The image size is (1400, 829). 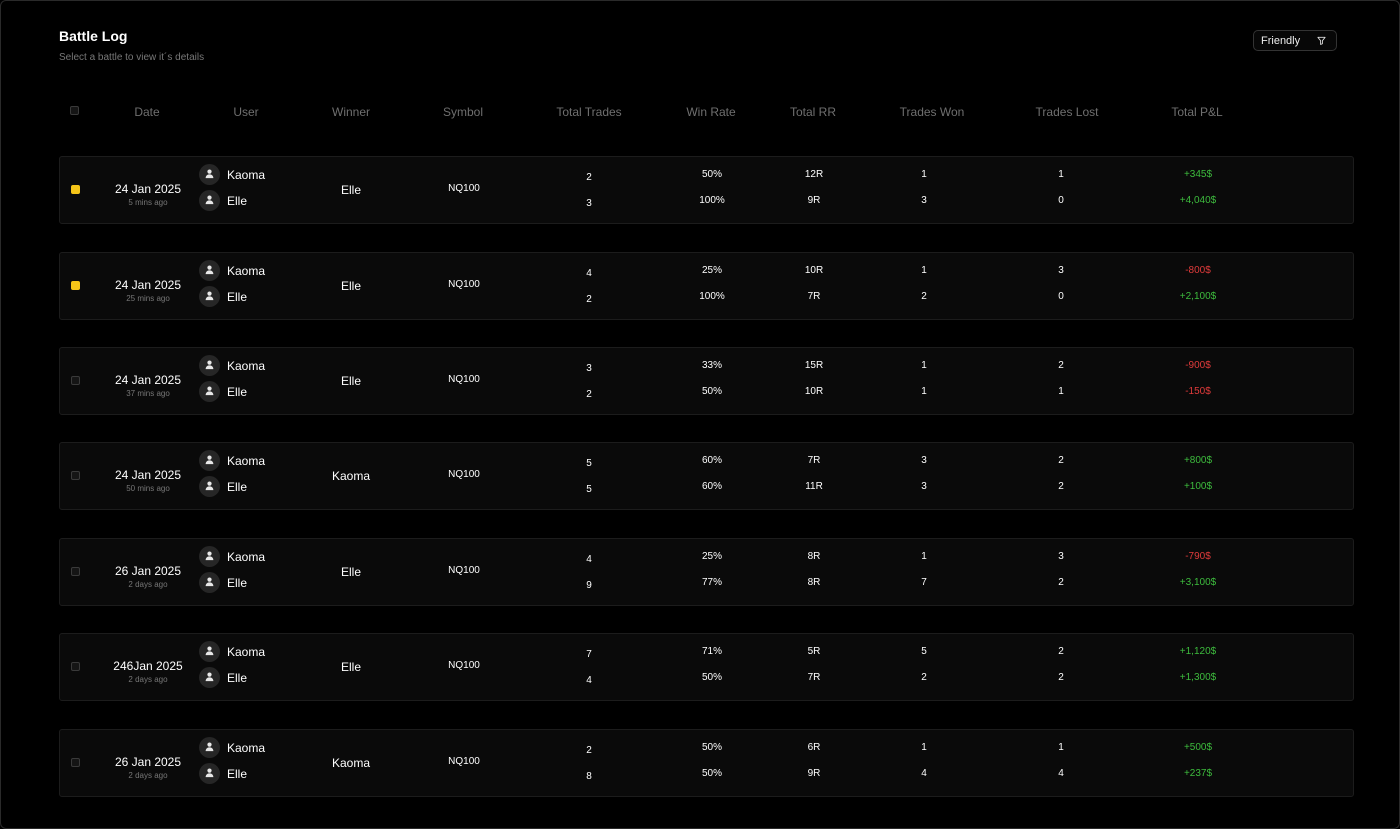 I want to click on total-pnl: +3,100$, so click(x=1198, y=582).